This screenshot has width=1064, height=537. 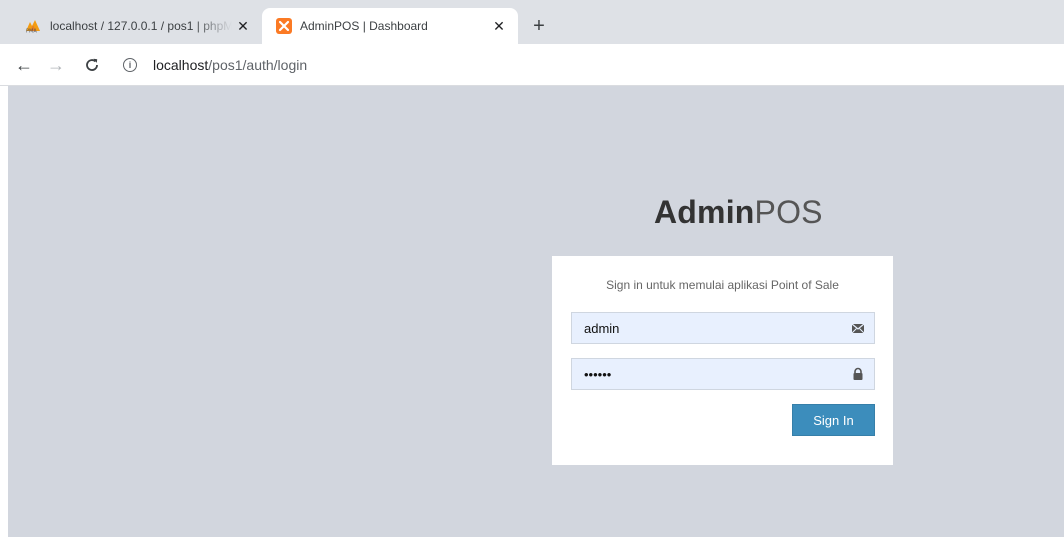 What do you see at coordinates (704, 212) in the screenshot?
I see `logo-bold: Admin` at bounding box center [704, 212].